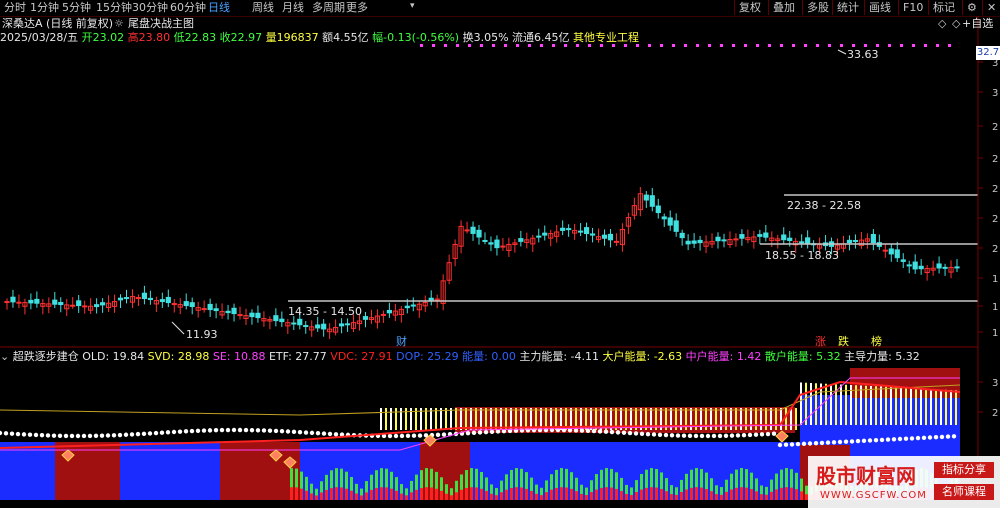  I want to click on period-tab-4: 30分钟, so click(150, 8).